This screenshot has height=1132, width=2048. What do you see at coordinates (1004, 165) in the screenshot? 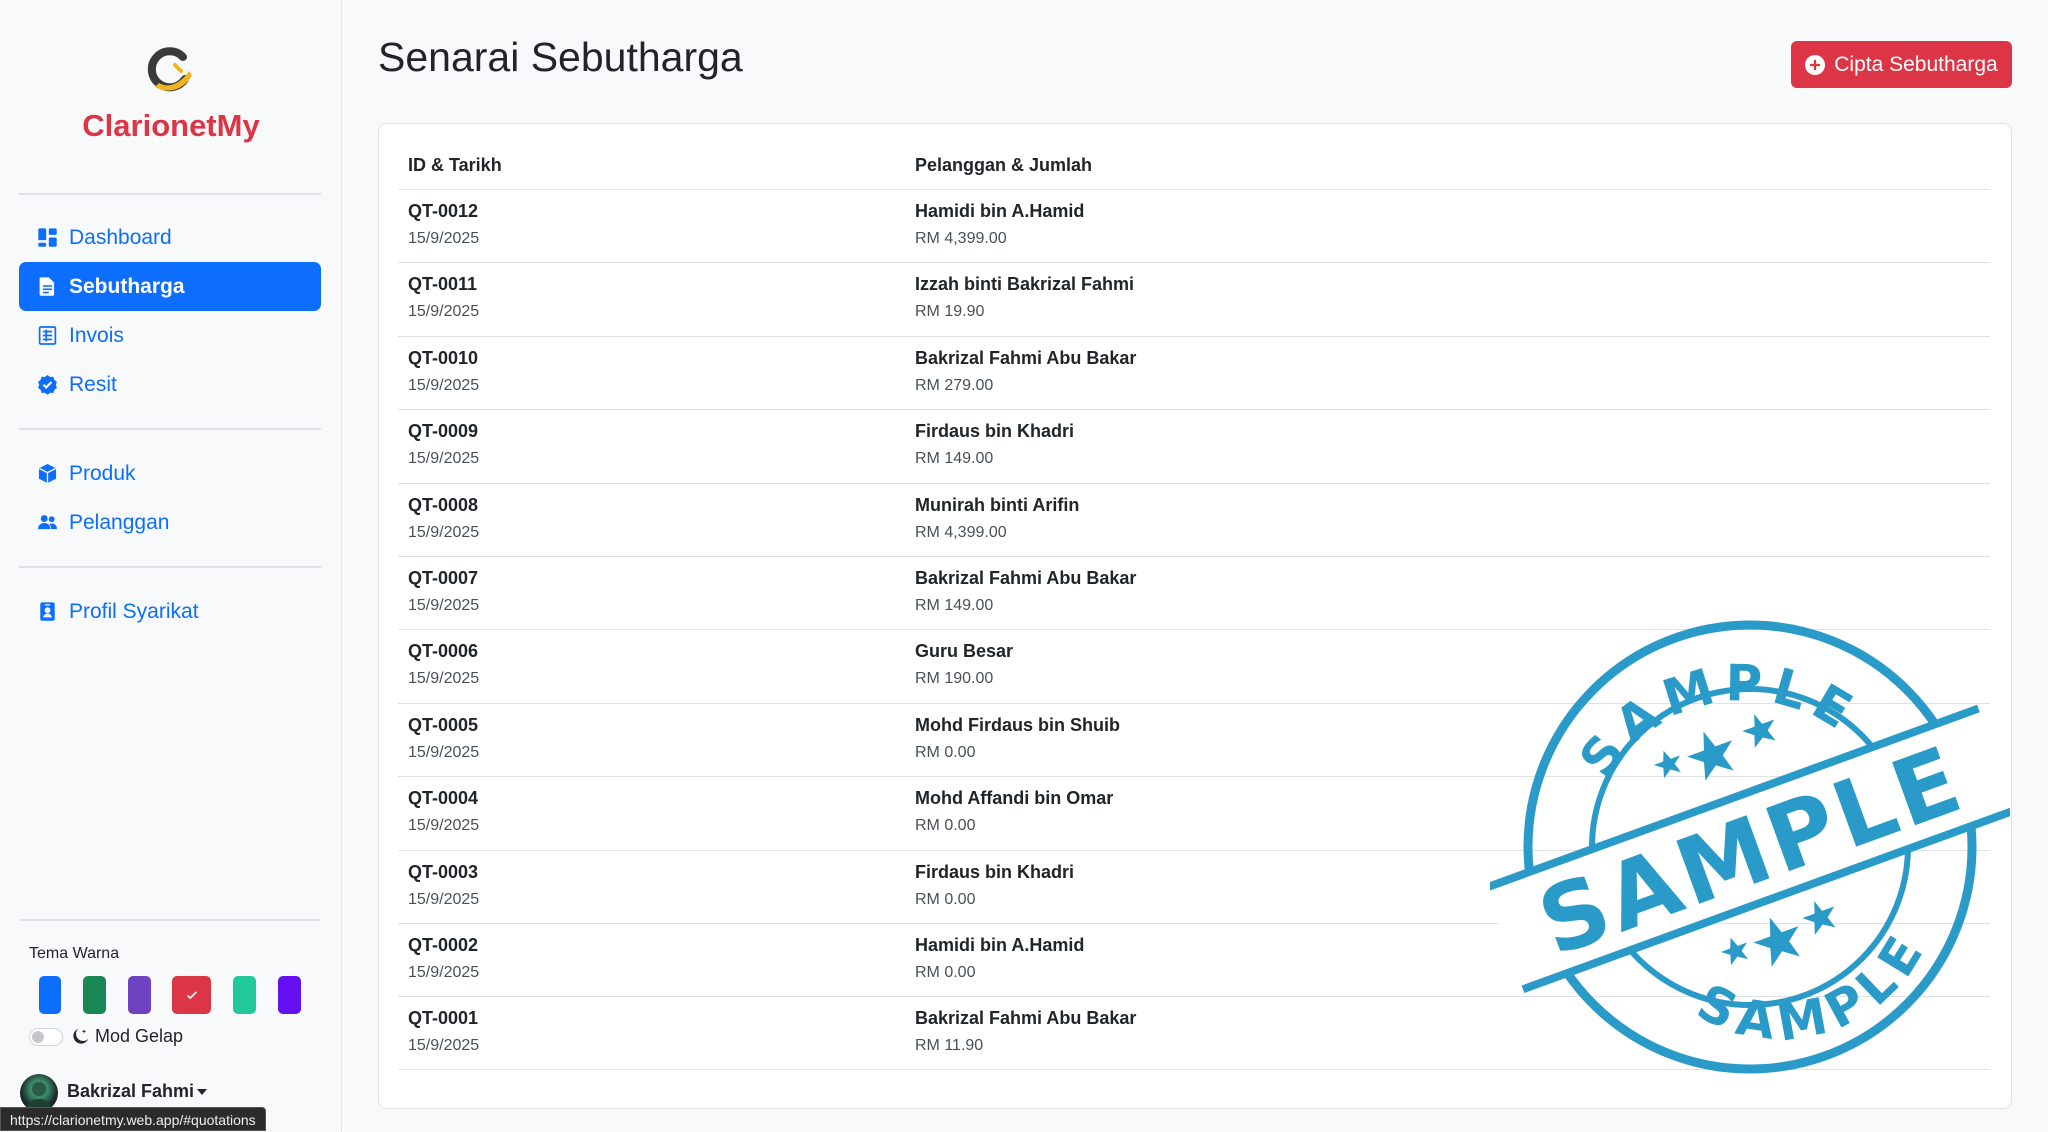
I see `column-header-customer-amount: Pelanggan & Jumlah` at bounding box center [1004, 165].